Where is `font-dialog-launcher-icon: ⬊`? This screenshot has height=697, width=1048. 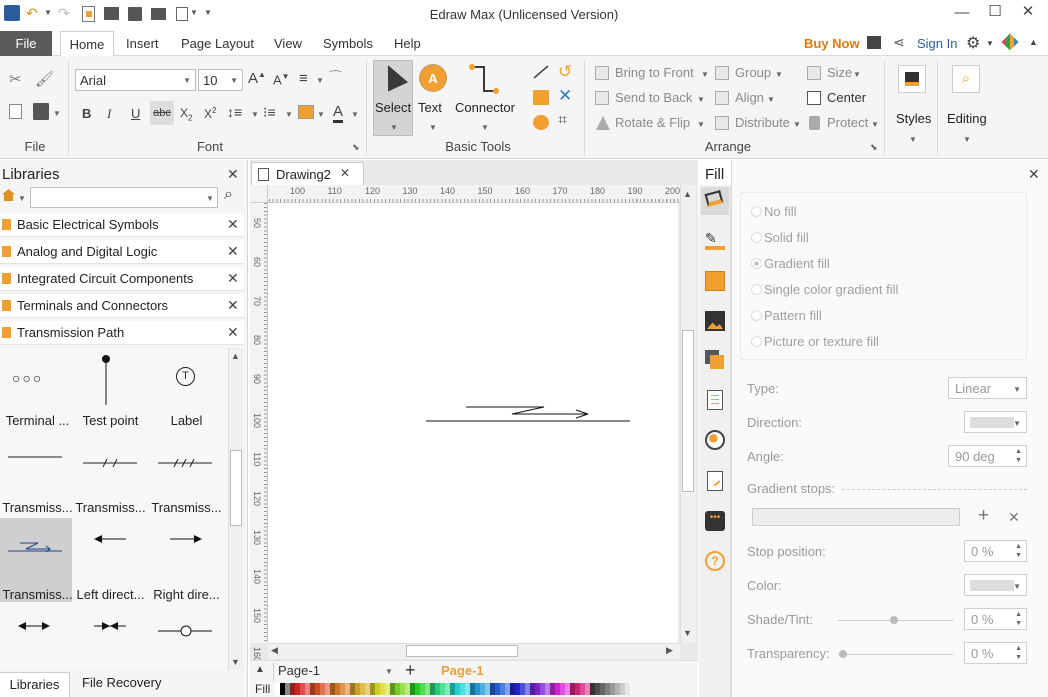
font-dialog-launcher-icon: ⬊ is located at coordinates (356, 147).